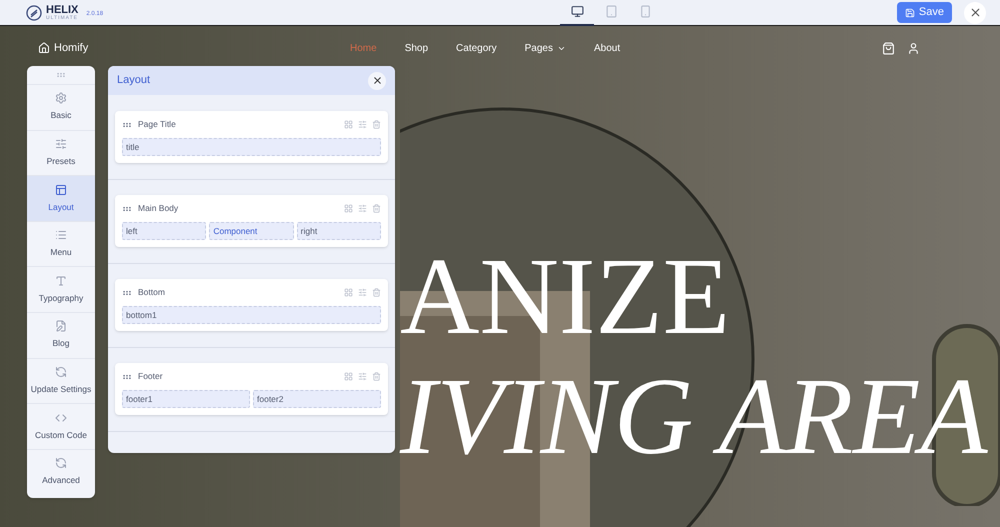  Describe the element at coordinates (164, 231) in the screenshot. I see `column-slot: left` at that location.